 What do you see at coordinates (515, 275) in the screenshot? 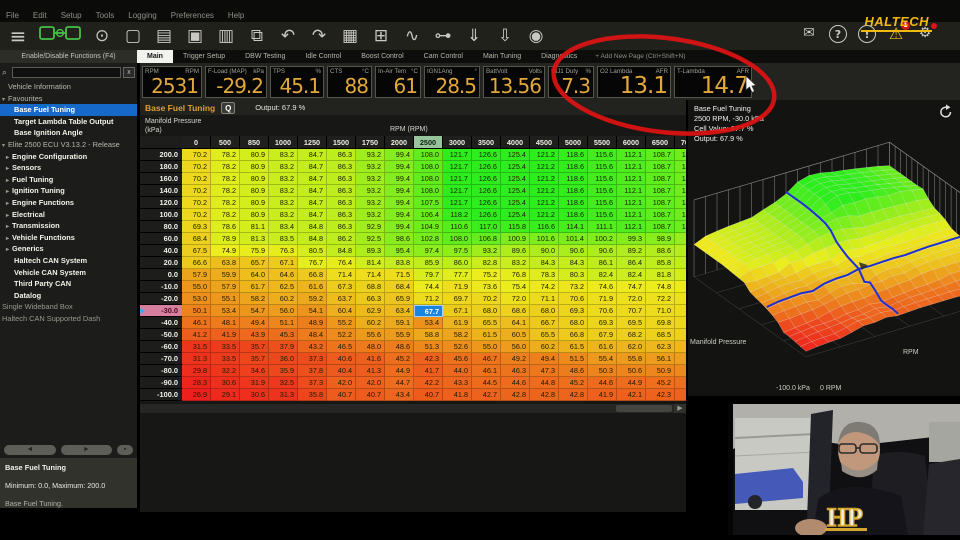
I see `table-cell: 76.8` at bounding box center [515, 275].